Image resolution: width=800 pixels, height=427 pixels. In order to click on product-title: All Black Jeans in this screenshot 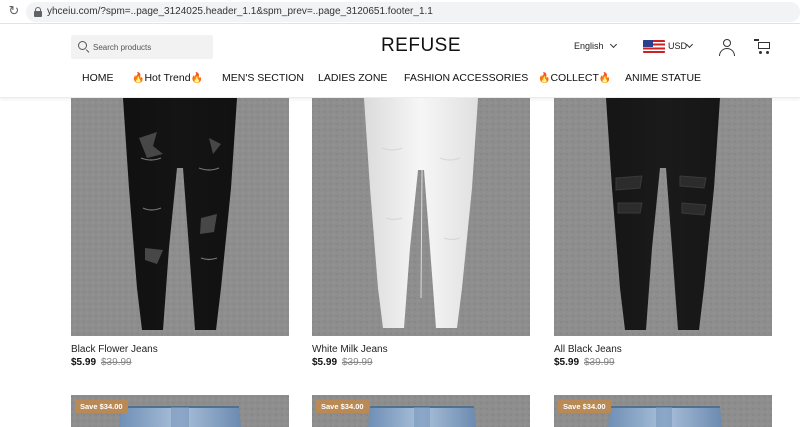, I will do `click(588, 349)`.